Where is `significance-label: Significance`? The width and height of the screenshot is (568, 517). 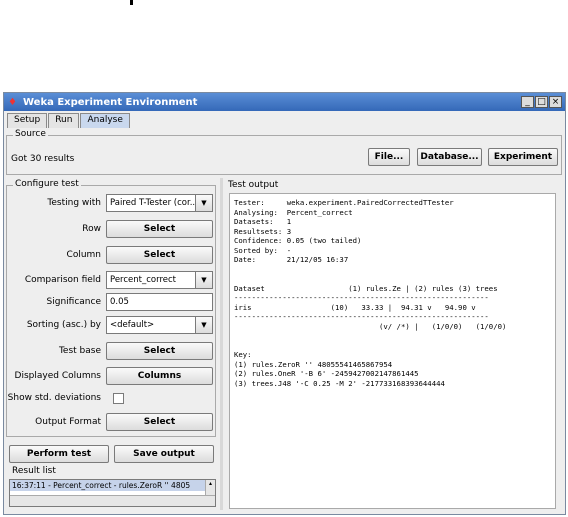
significance-label: Significance is located at coordinates (73, 302).